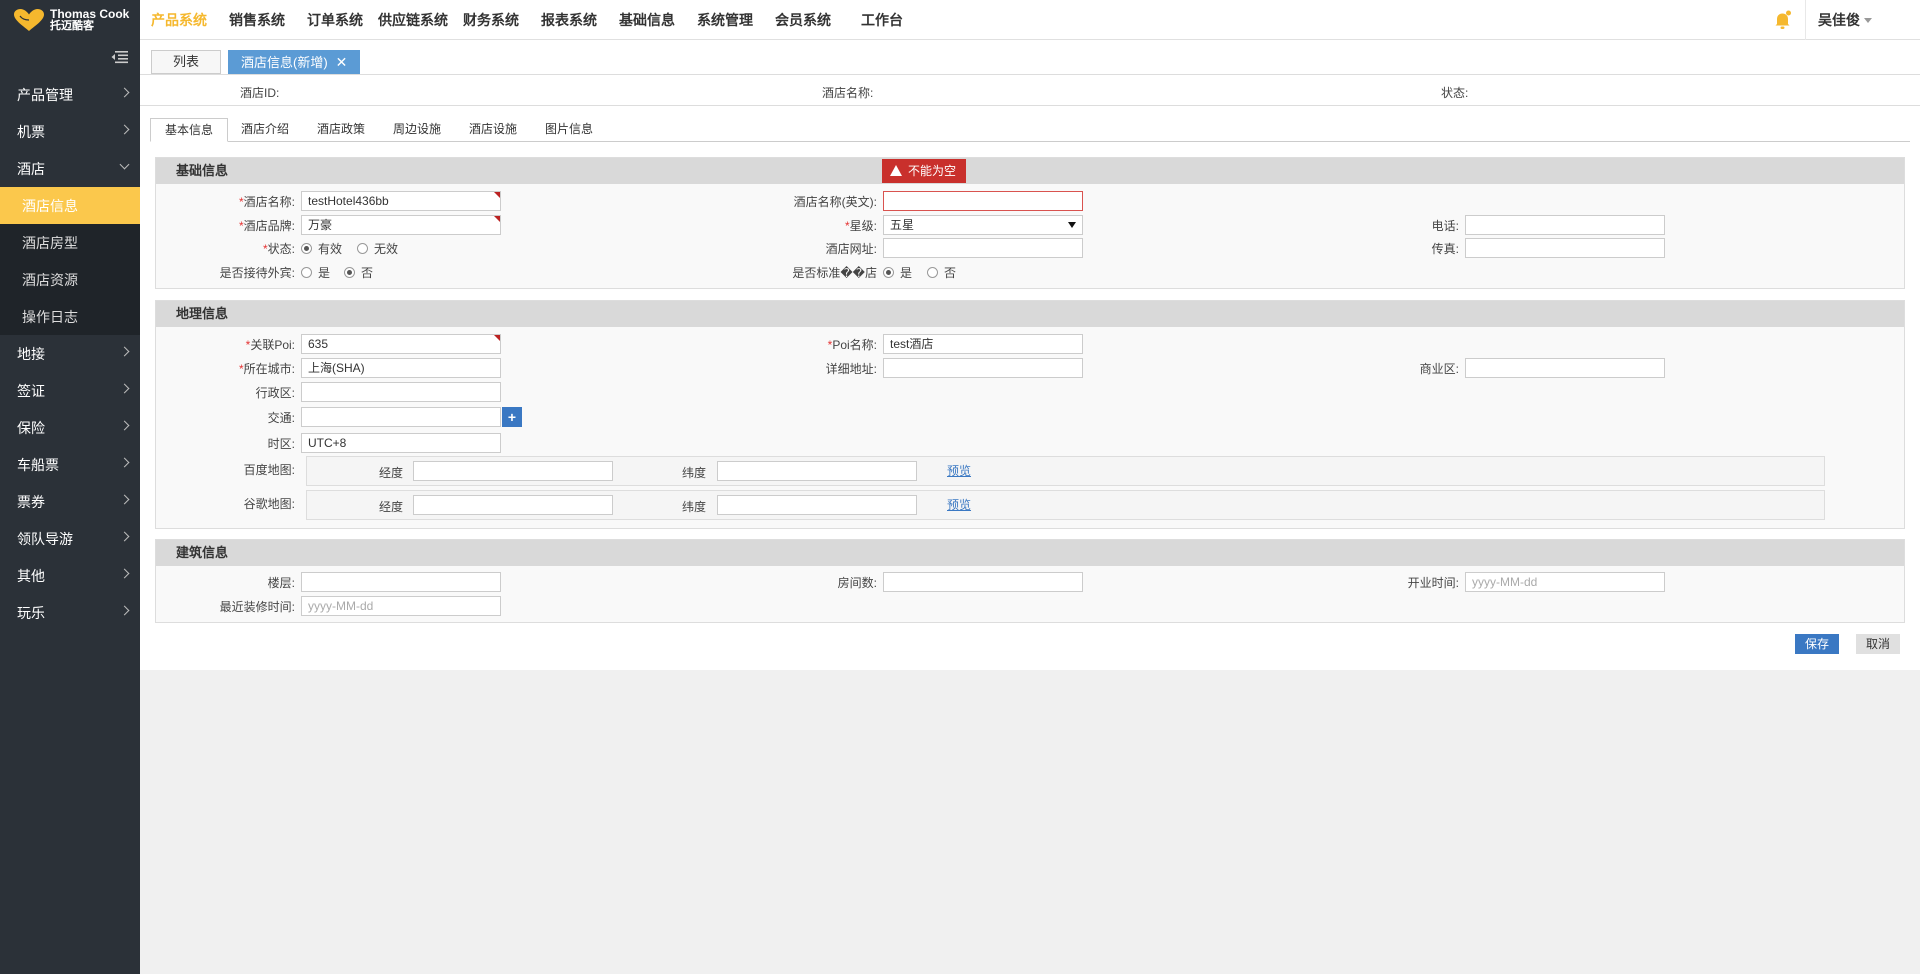 The height and width of the screenshot is (974, 1920). Describe the element at coordinates (391, 507) in the screenshot. I see `google-lng-label: 经度` at that location.